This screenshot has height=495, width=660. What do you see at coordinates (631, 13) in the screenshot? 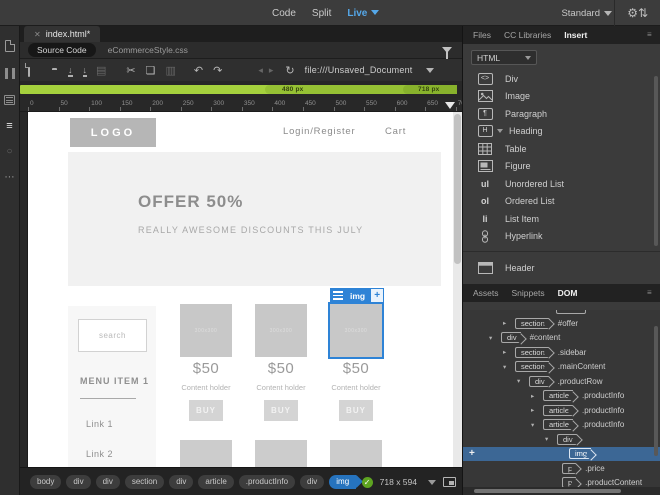
I see `sync-settings-button: ⚙⇅` at bounding box center [631, 13].